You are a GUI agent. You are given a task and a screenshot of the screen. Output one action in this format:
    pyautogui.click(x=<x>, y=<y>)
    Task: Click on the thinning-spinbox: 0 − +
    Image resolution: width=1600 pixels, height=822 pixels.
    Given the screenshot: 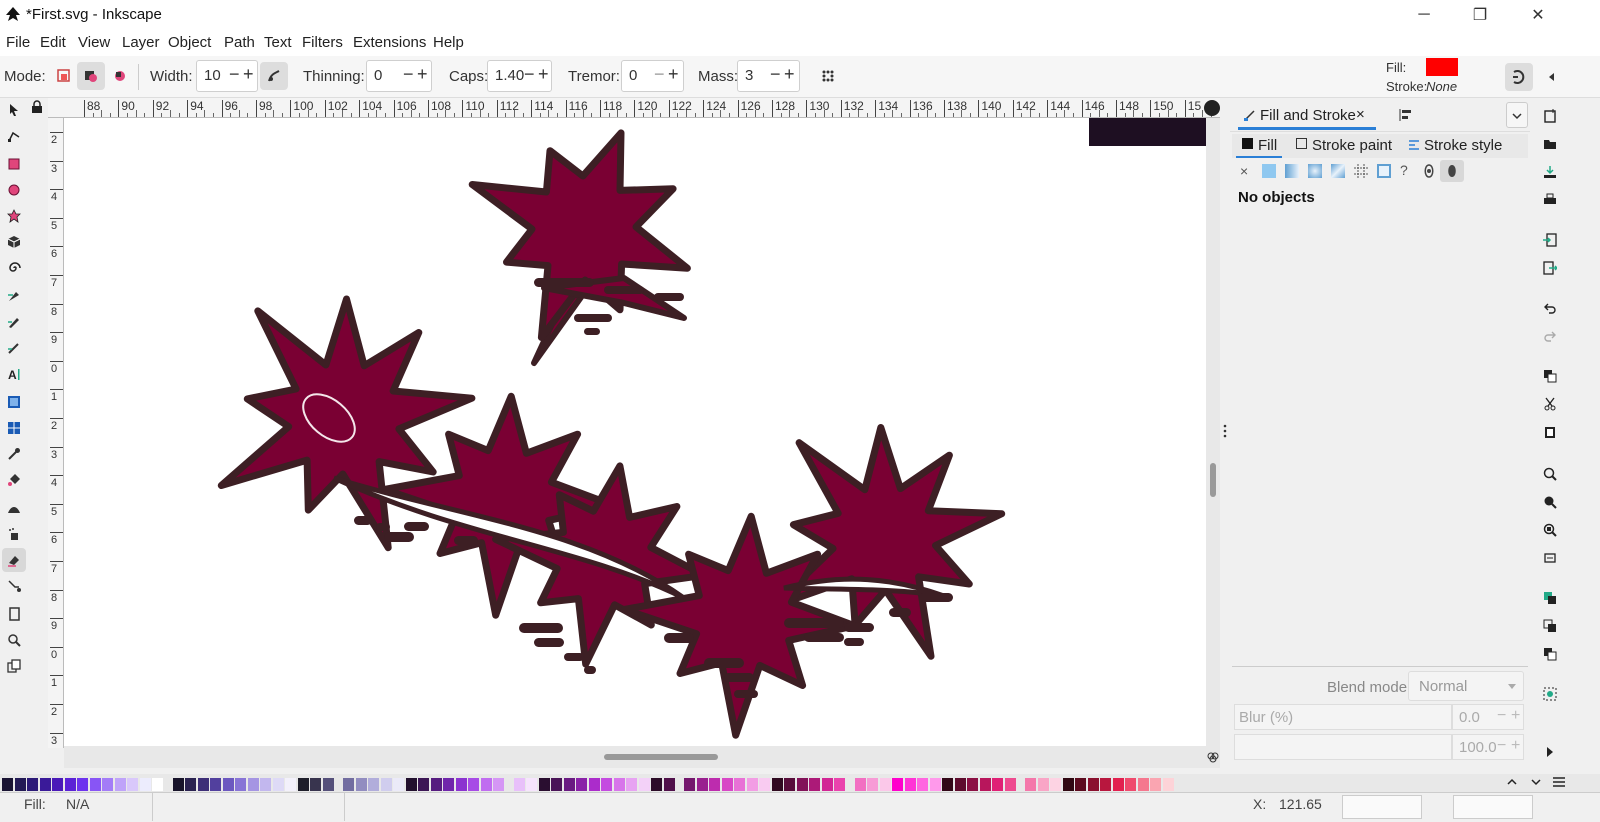 What is the action you would take?
    pyautogui.click(x=399, y=76)
    